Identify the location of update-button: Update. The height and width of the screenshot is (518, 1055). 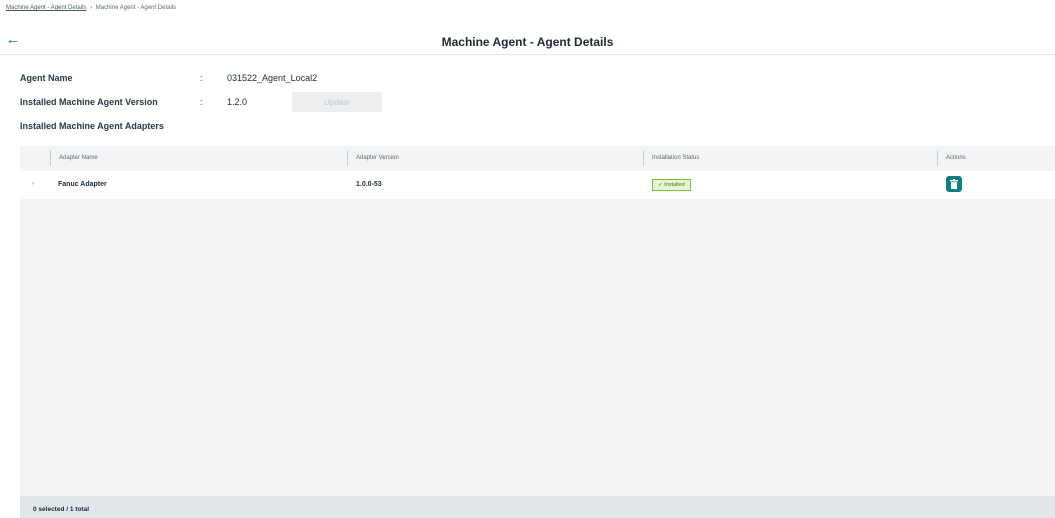
(337, 102).